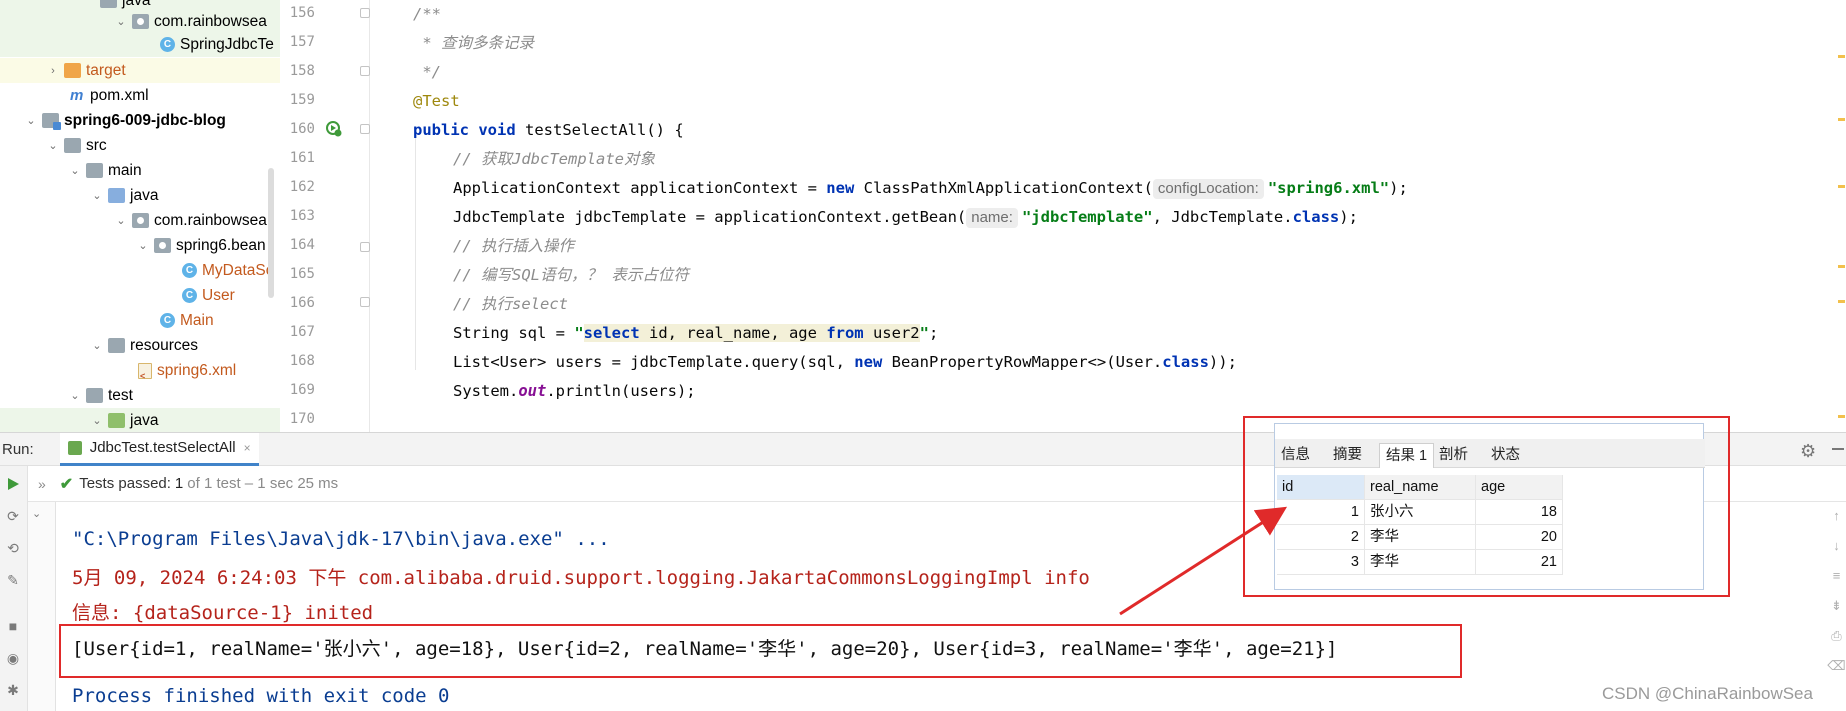  I want to click on tree-item-resources: ⌄ resources, so click(140, 345).